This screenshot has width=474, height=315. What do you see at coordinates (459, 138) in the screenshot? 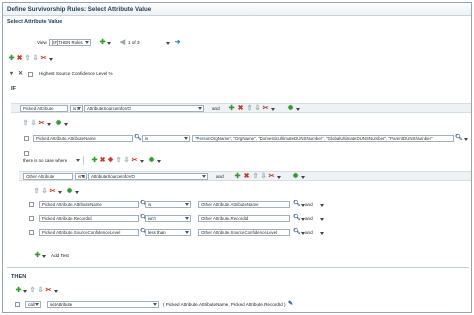
I see `cond1-right-search-icon: 🔍︎` at bounding box center [459, 138].